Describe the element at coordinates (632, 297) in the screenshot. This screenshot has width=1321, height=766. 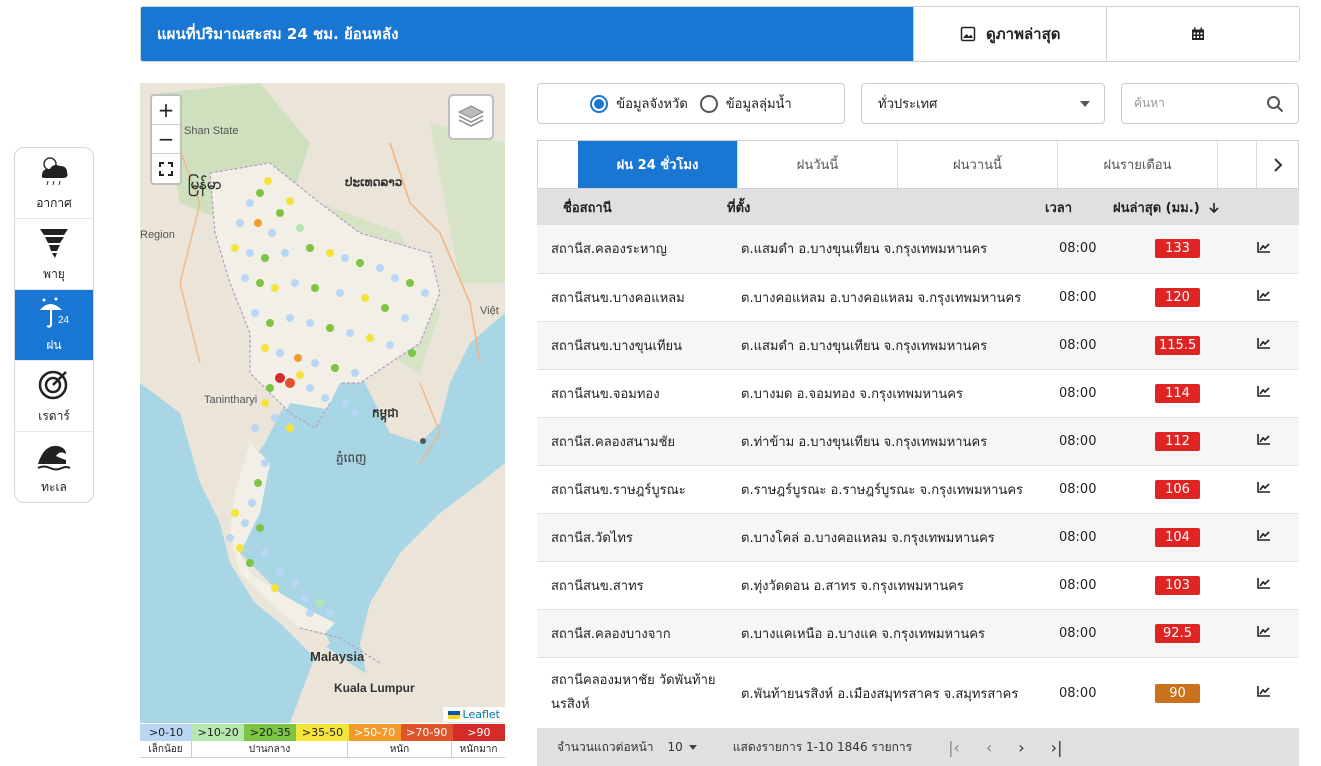
I see `station-name: สถานีสนข.บางคอแหลม` at that location.